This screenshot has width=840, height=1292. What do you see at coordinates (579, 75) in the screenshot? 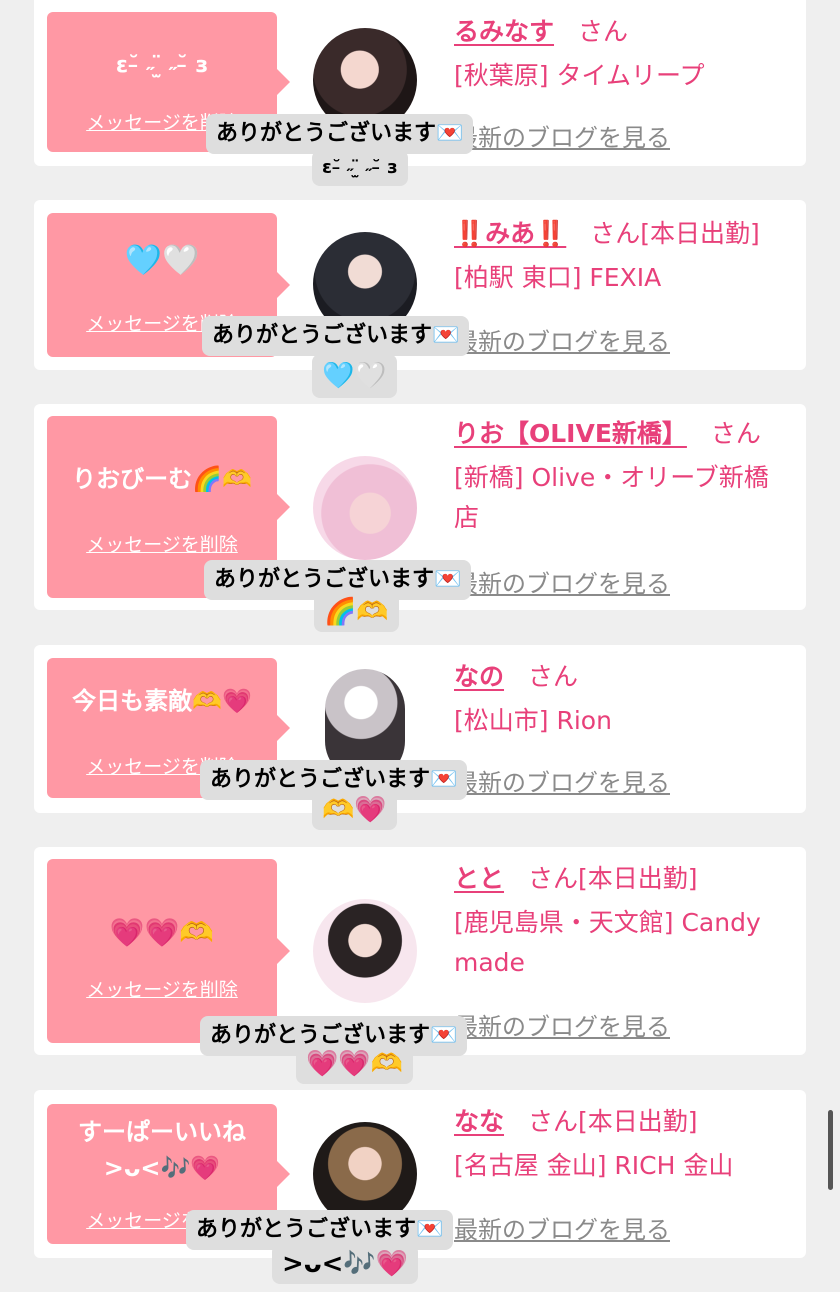
I see `shop-name: [秋葉原] タイムリープ` at bounding box center [579, 75].